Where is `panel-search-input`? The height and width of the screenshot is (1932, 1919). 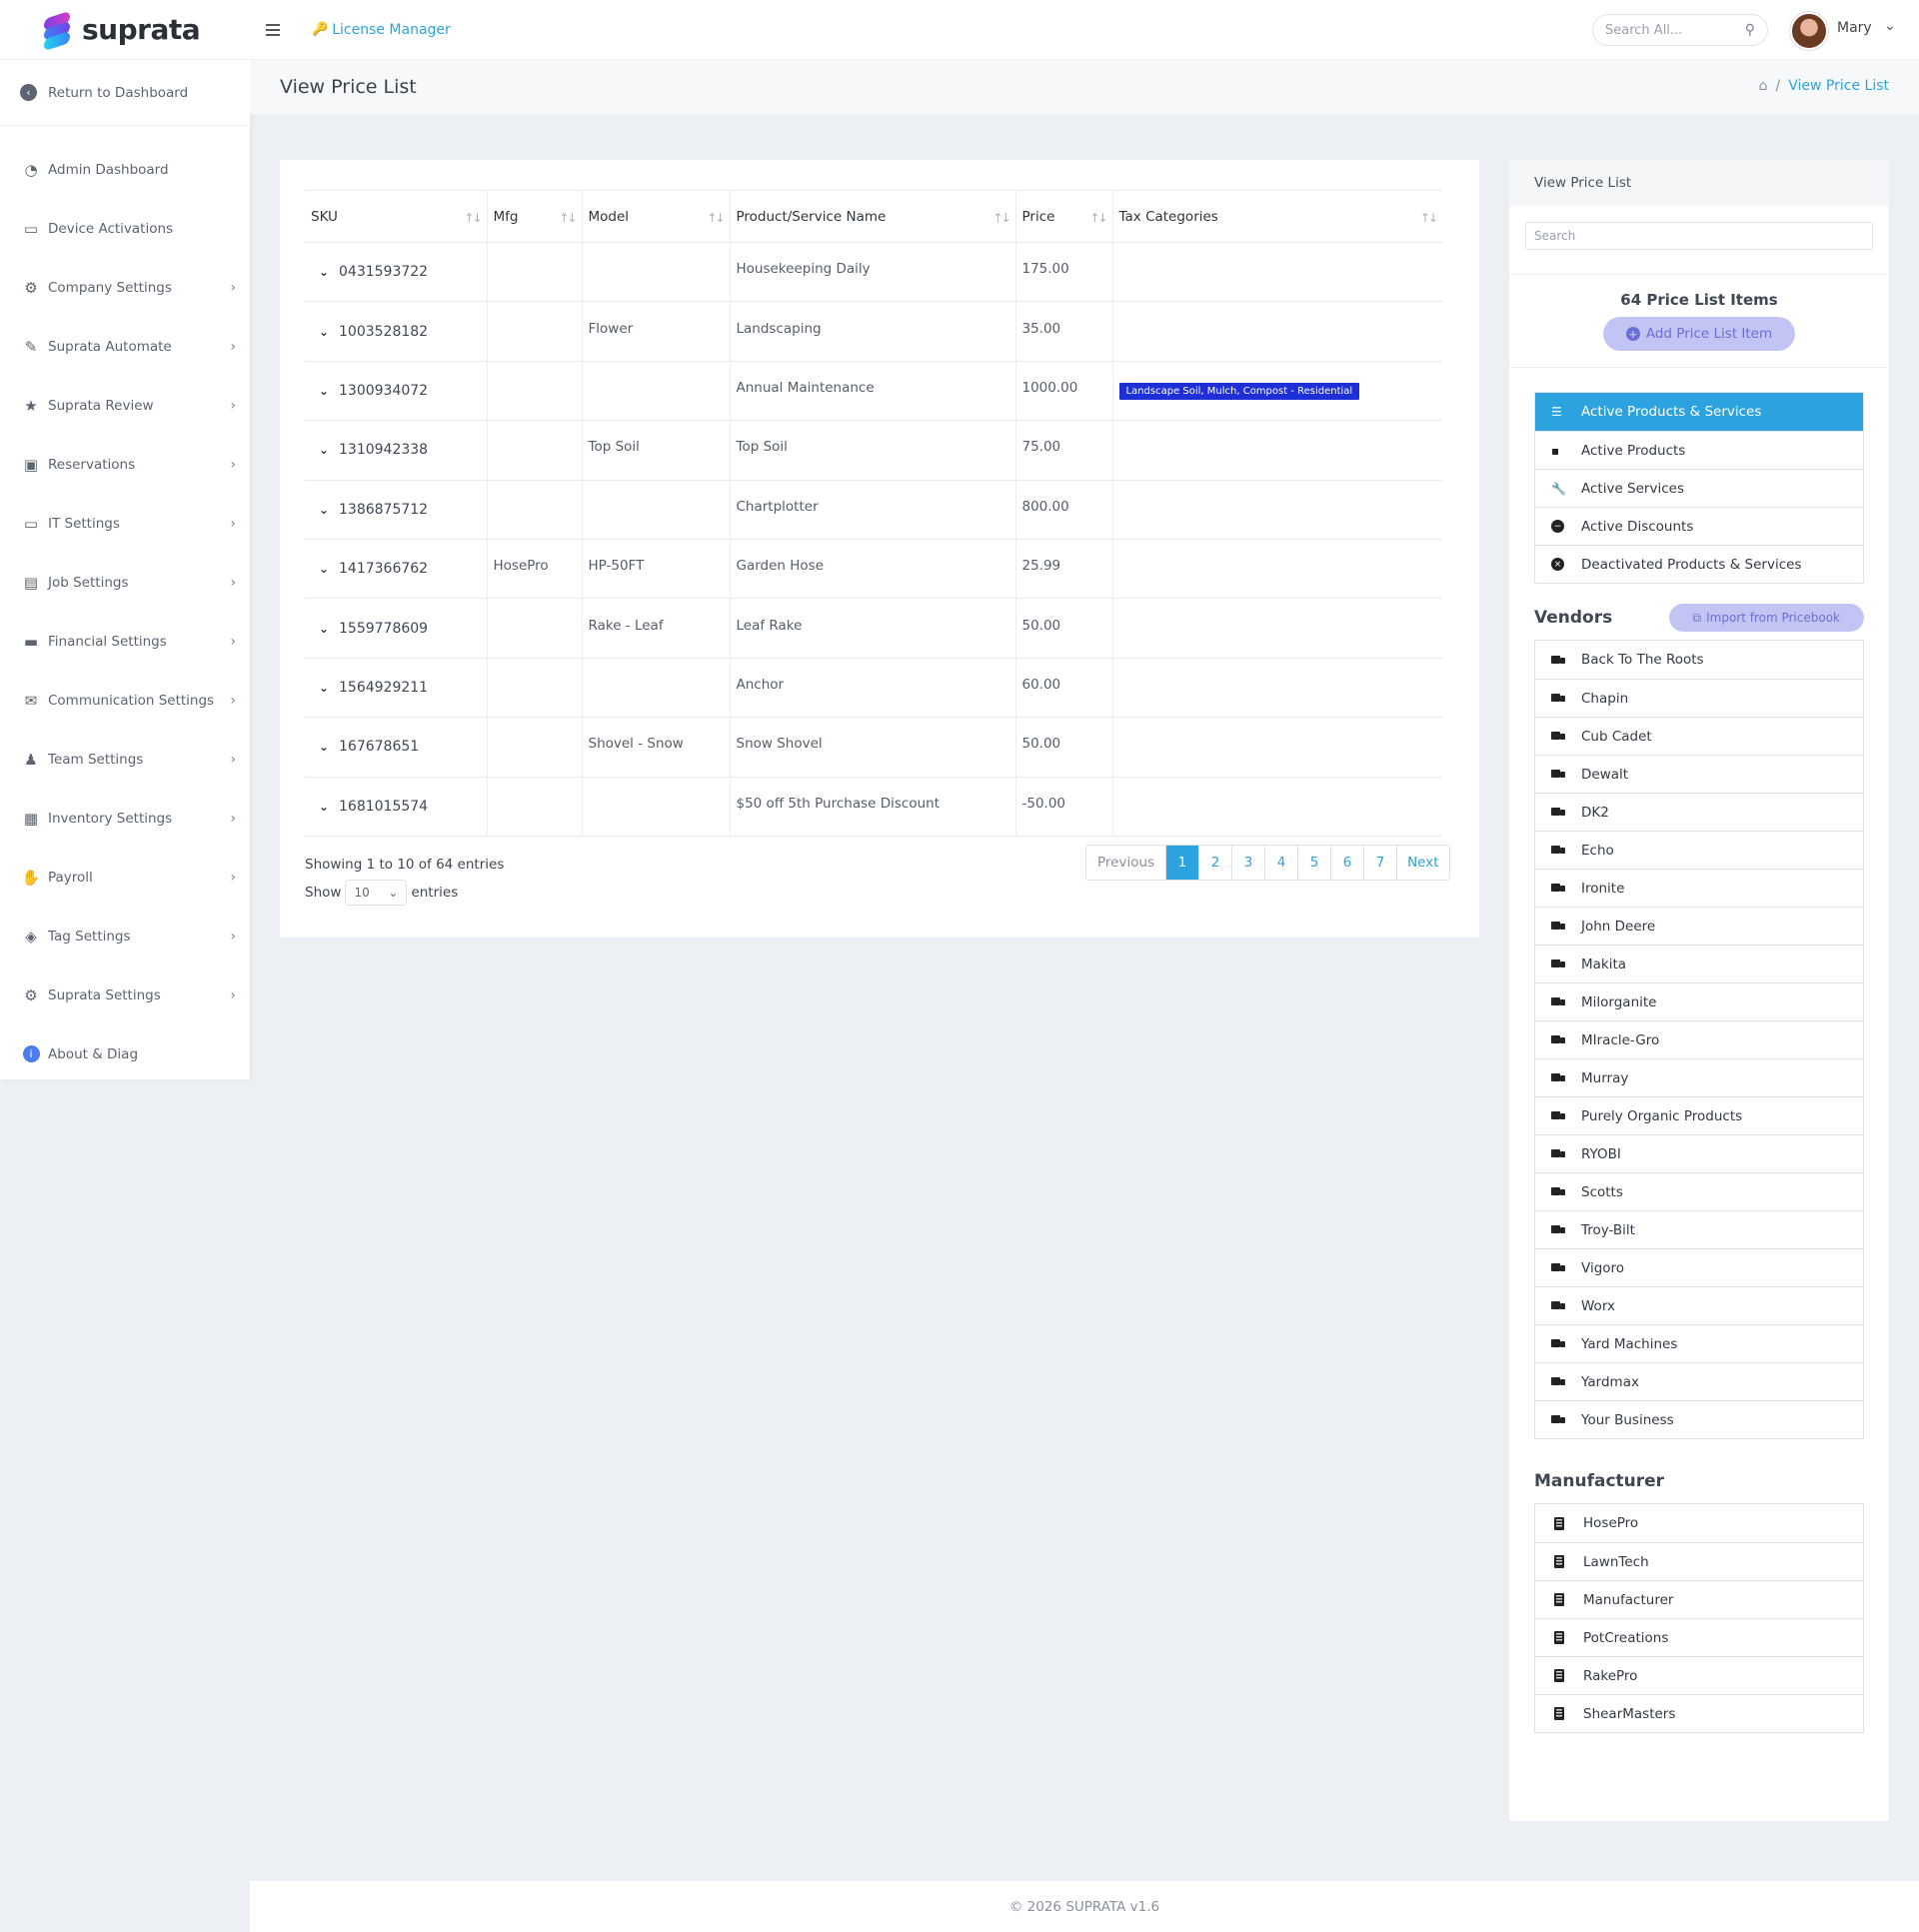 panel-search-input is located at coordinates (1699, 236).